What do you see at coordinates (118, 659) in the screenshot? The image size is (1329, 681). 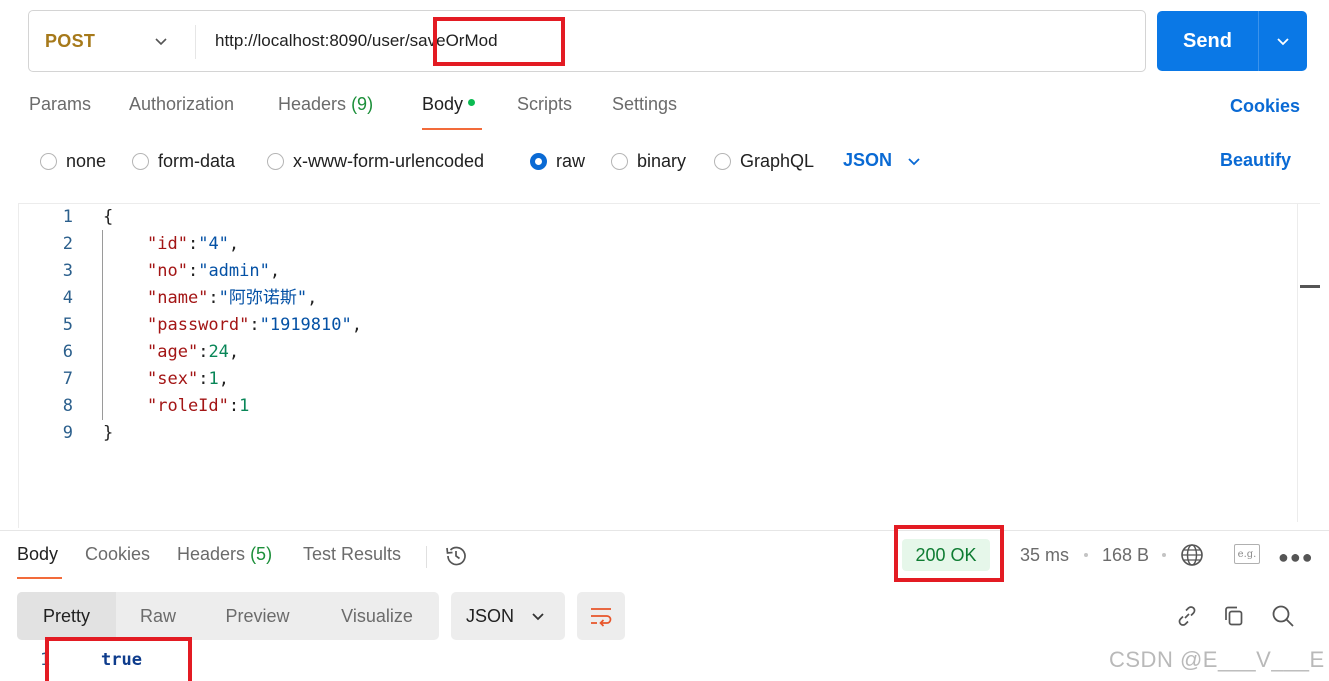 I see `response-highlight-annotation` at bounding box center [118, 659].